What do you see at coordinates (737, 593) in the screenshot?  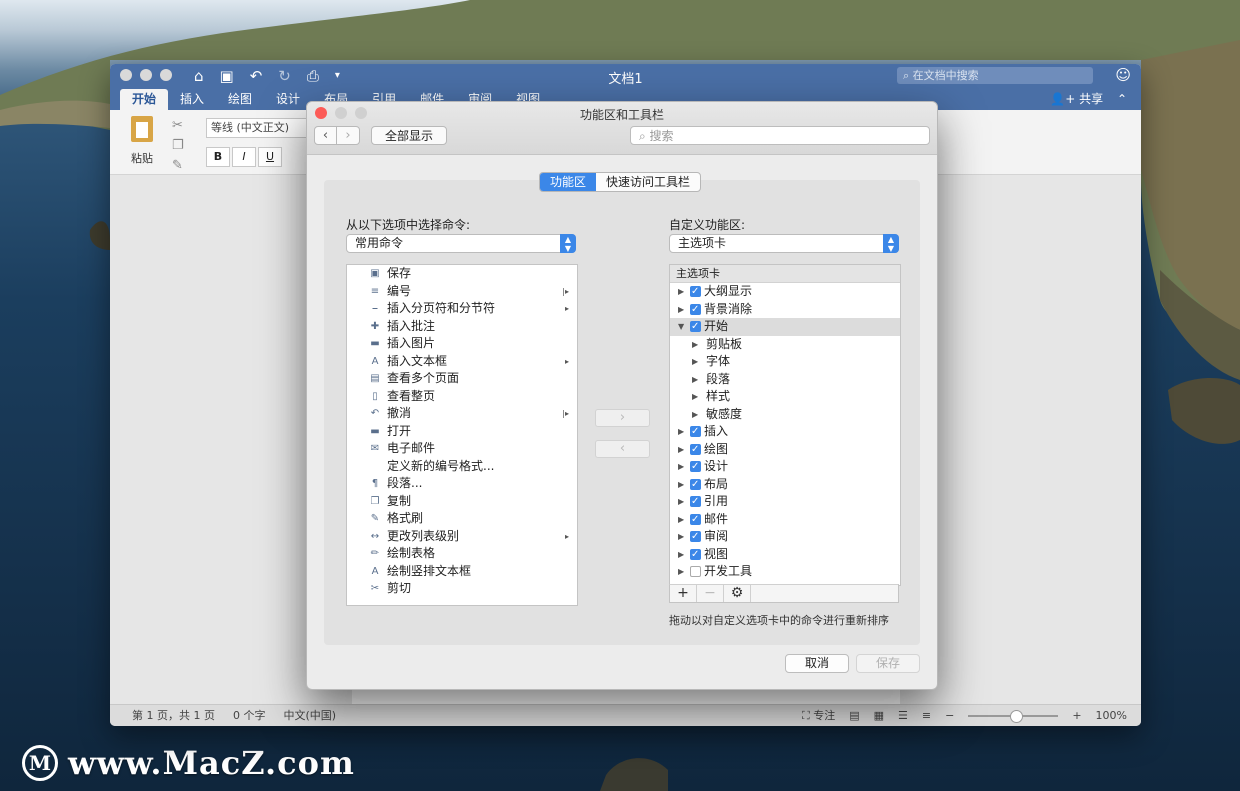 I see `gear-icon: ⚙` at bounding box center [737, 593].